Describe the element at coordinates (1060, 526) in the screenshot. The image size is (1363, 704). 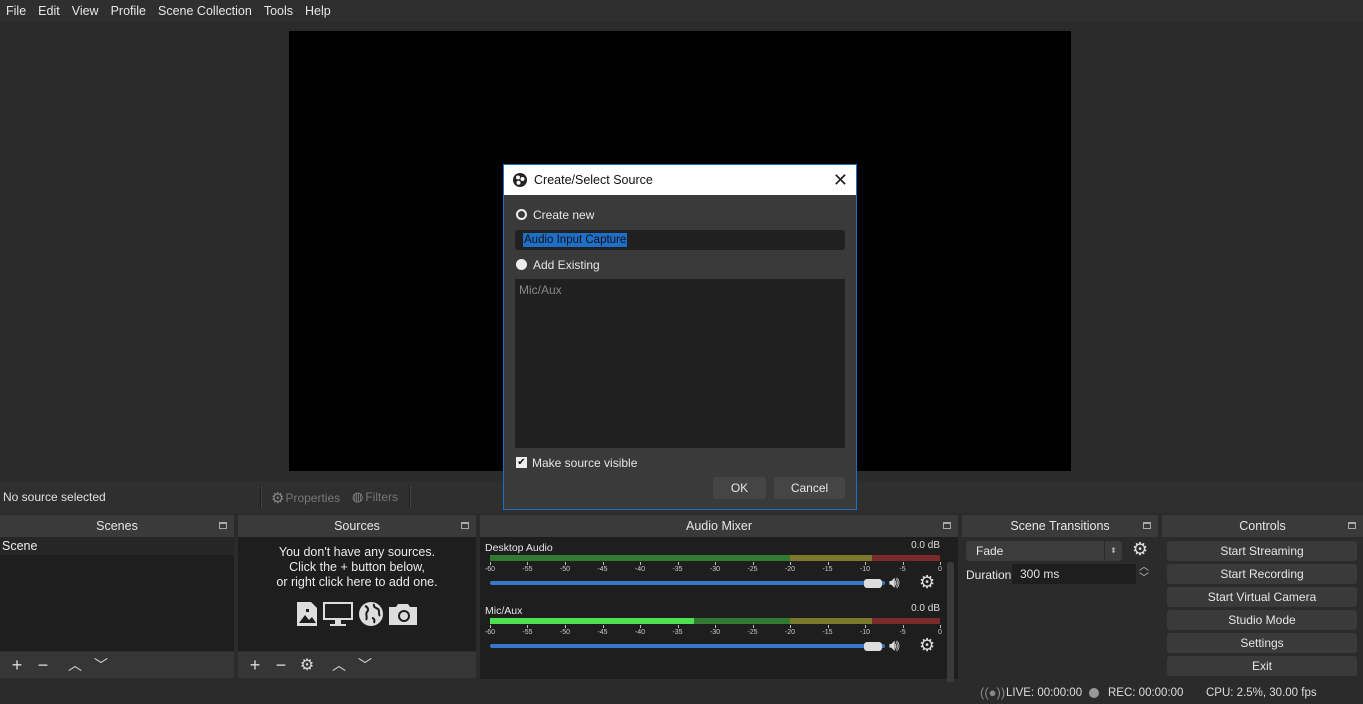
I see `scene-transitions-header: Scene Transitions` at that location.